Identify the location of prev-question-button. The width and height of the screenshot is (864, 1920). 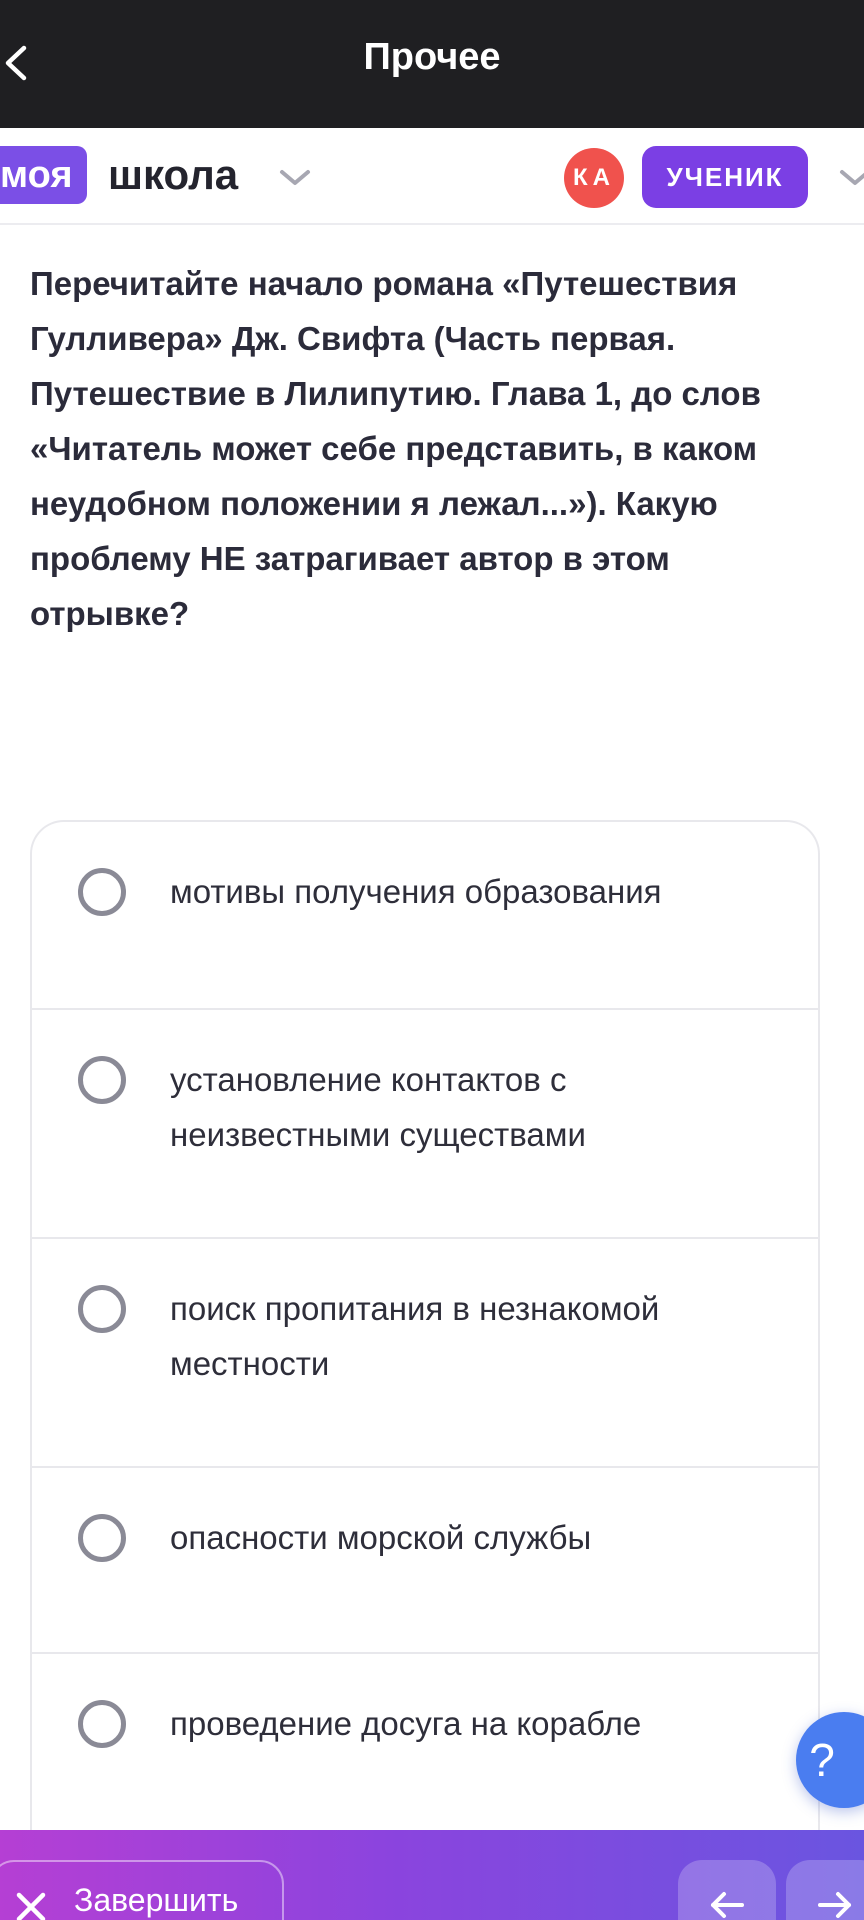
(727, 1890).